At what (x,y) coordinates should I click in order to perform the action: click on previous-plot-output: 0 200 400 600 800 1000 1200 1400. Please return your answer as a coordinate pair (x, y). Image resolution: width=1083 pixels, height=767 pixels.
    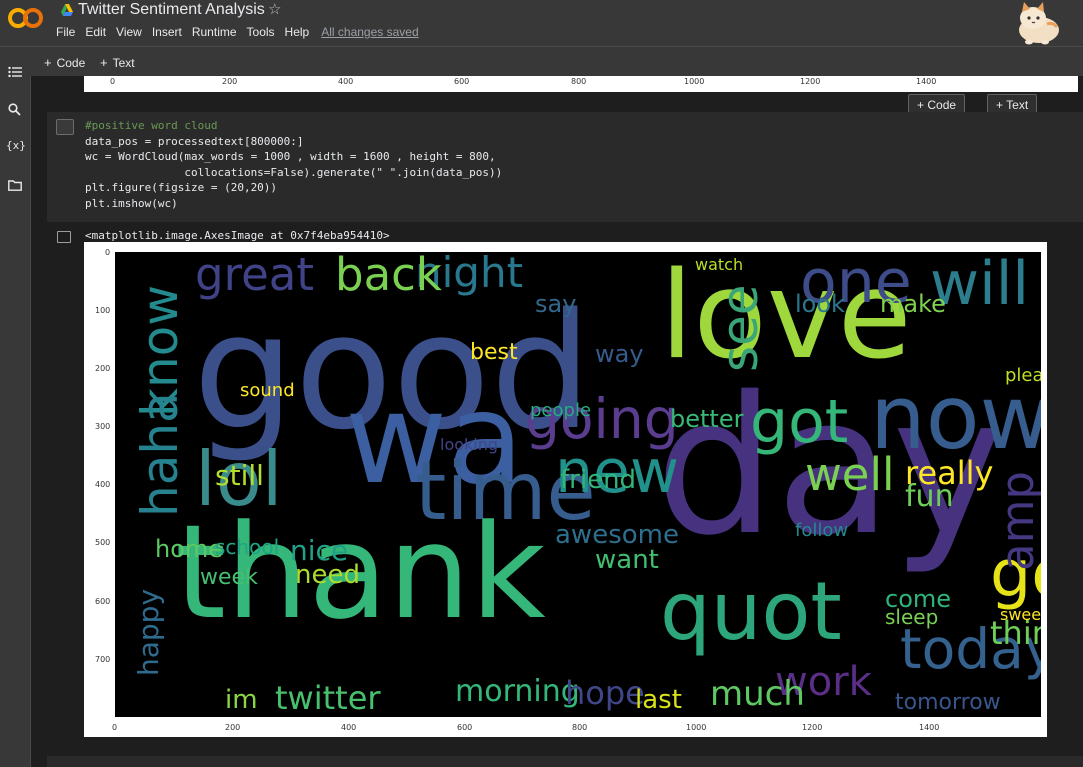
    Looking at the image, I should click on (581, 84).